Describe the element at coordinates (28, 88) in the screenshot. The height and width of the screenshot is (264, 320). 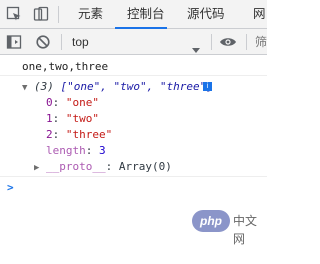
I see `expand-triangle-icon: ▼` at that location.